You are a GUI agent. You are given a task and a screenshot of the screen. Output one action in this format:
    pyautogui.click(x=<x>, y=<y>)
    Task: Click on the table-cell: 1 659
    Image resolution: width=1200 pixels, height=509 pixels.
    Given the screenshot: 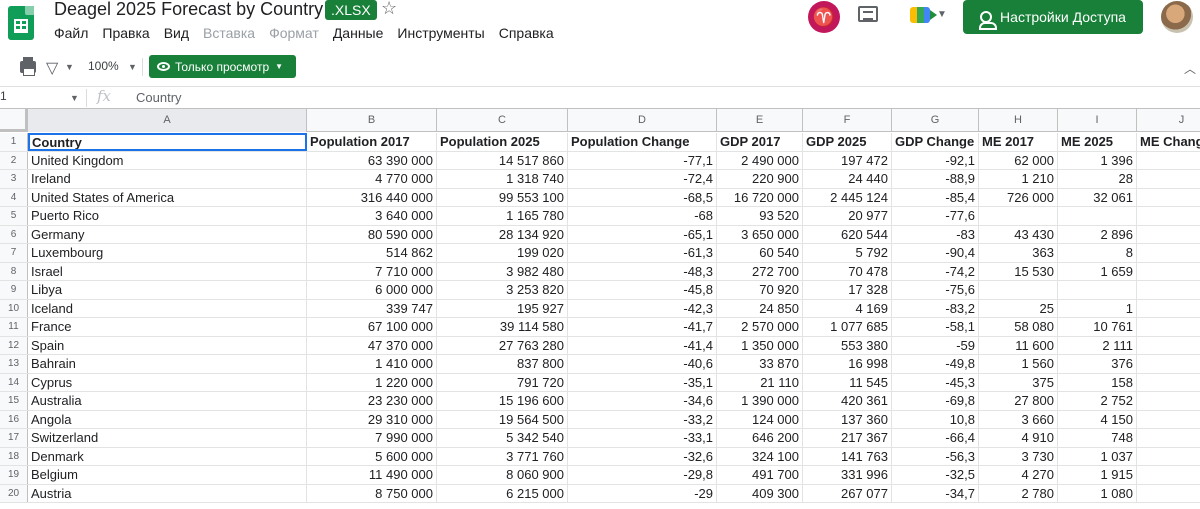 What is the action you would take?
    pyautogui.click(x=1097, y=271)
    